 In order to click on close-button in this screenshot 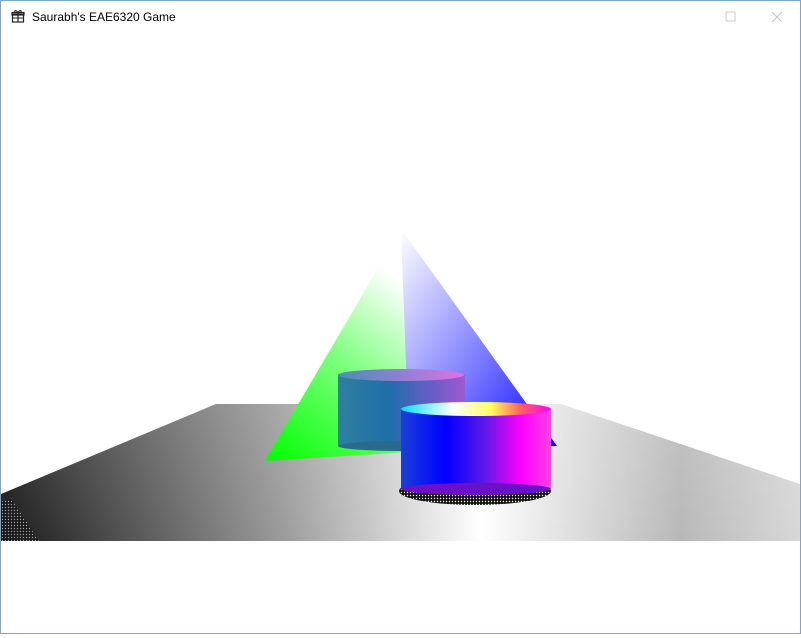, I will do `click(777, 16)`.